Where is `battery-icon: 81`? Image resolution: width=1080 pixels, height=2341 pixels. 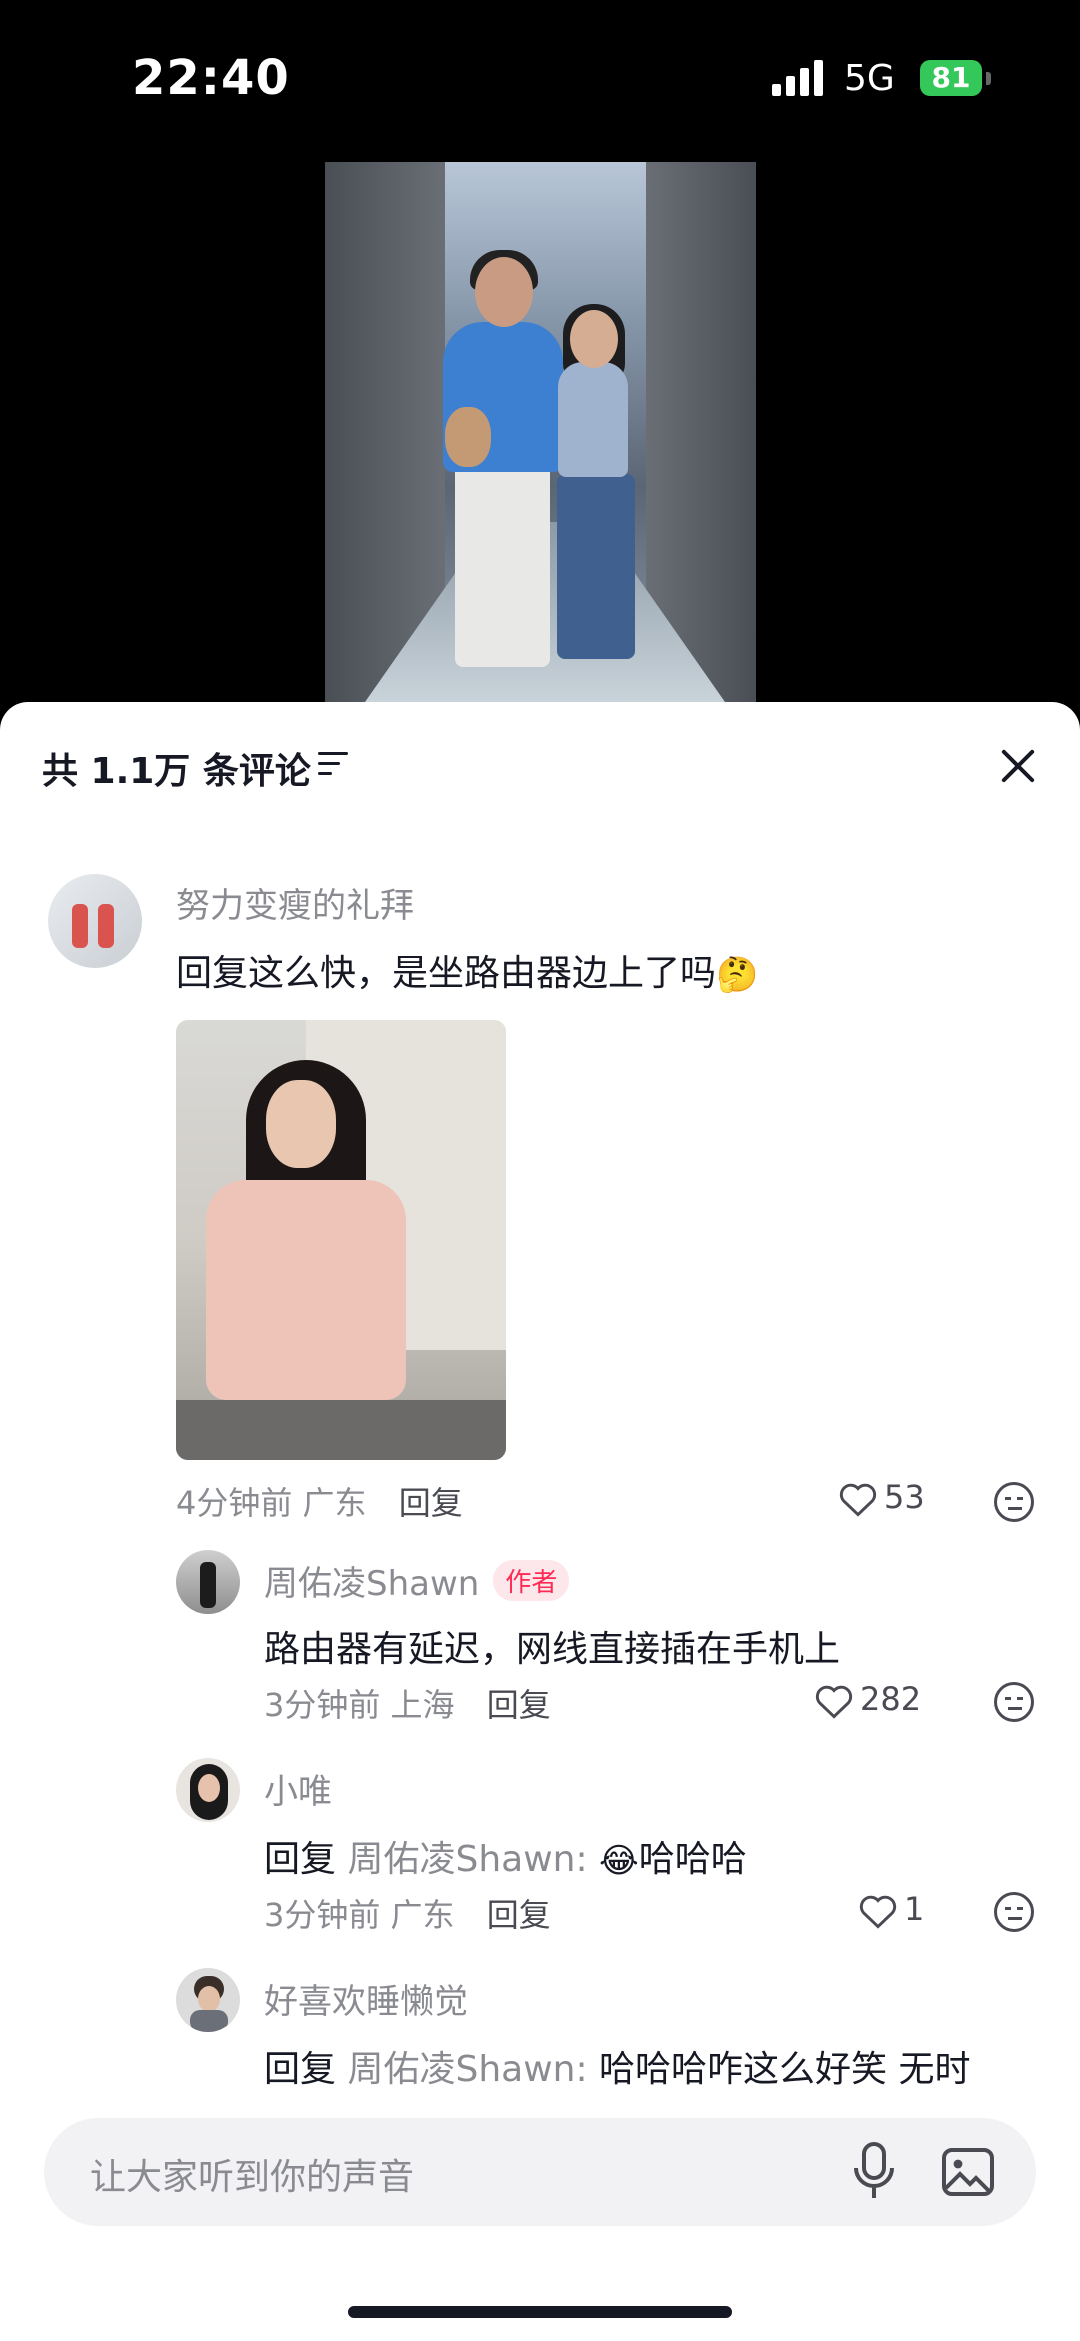 battery-icon: 81 is located at coordinates (951, 78).